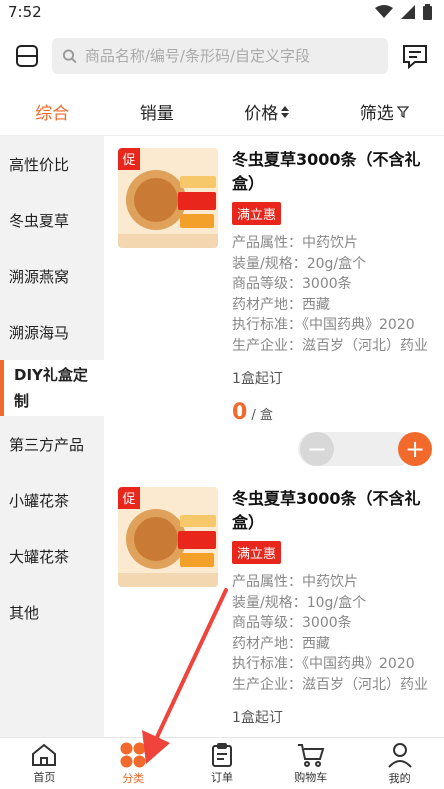 The height and width of the screenshot is (789, 444). I want to click on category-item: 大罐花茶, so click(52, 556).